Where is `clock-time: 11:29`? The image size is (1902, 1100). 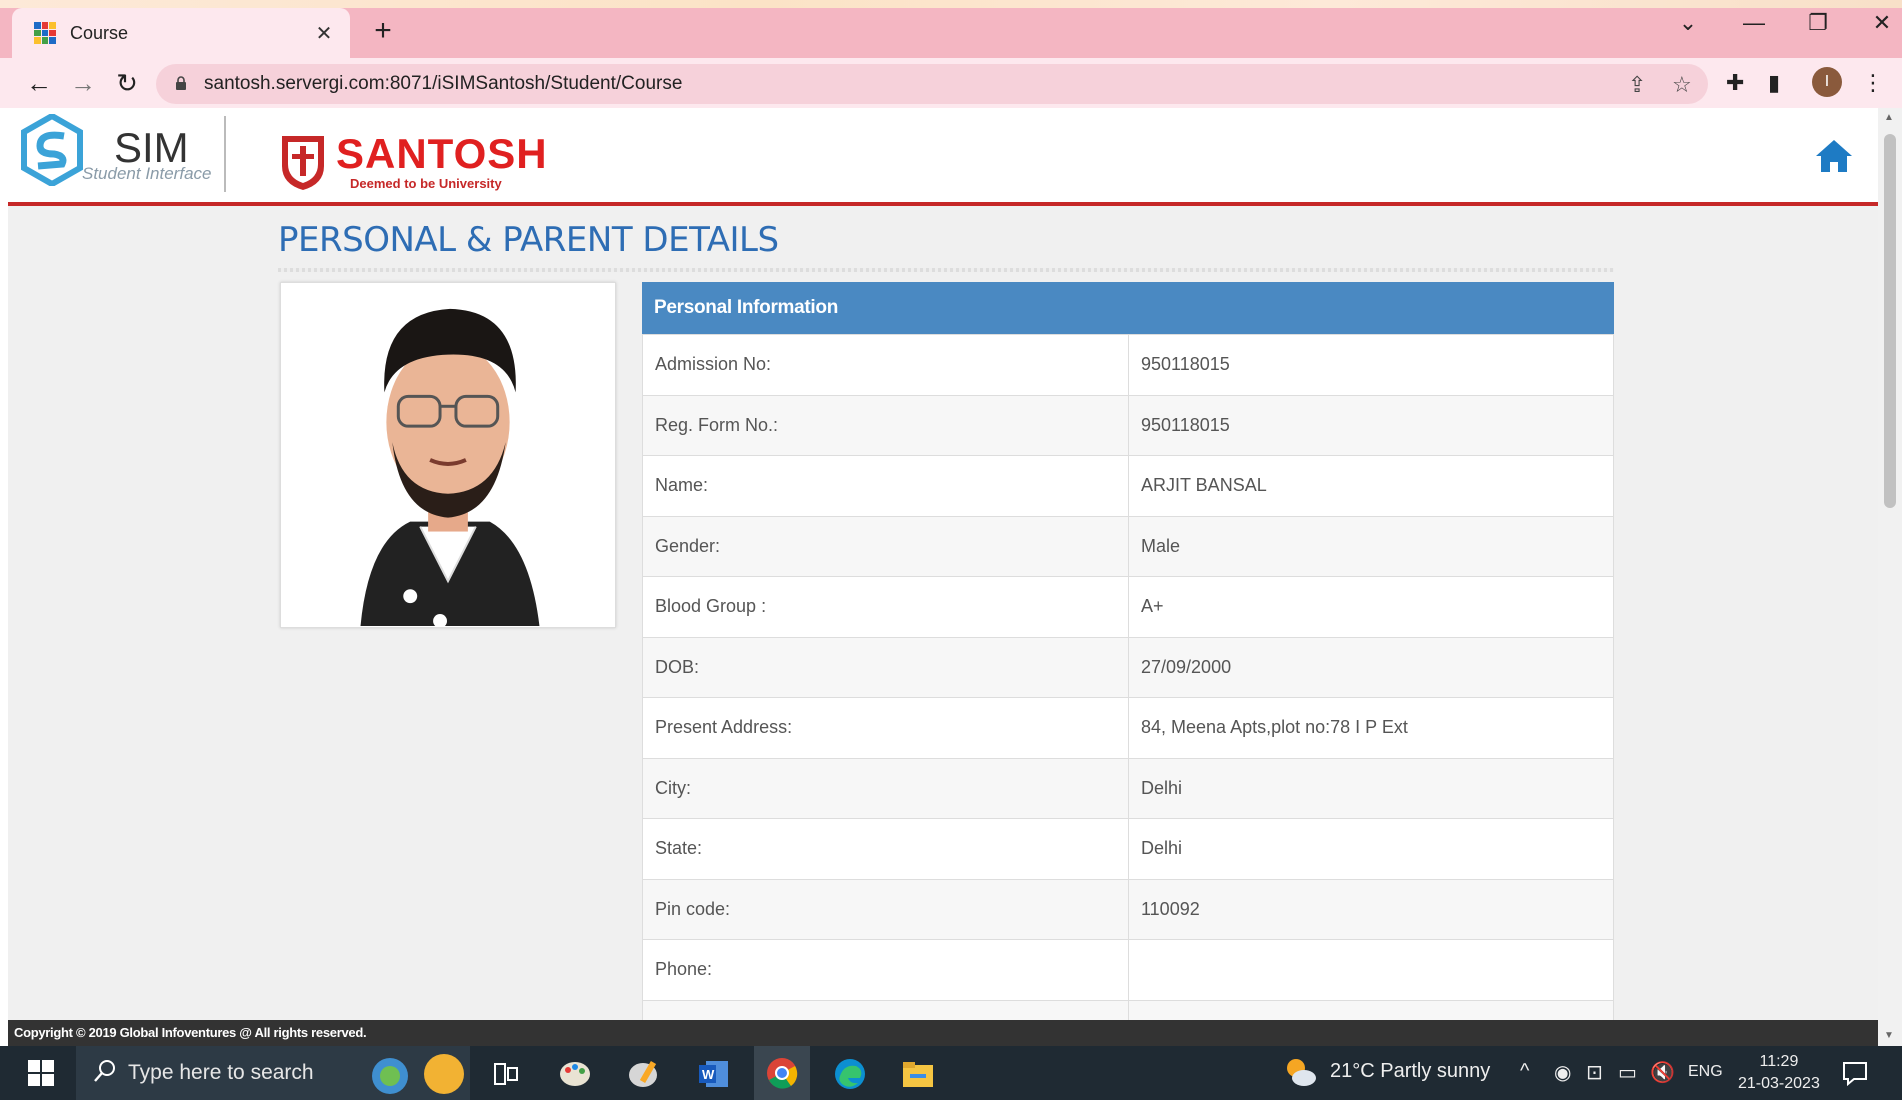
clock-time: 11:29 is located at coordinates (1779, 1061).